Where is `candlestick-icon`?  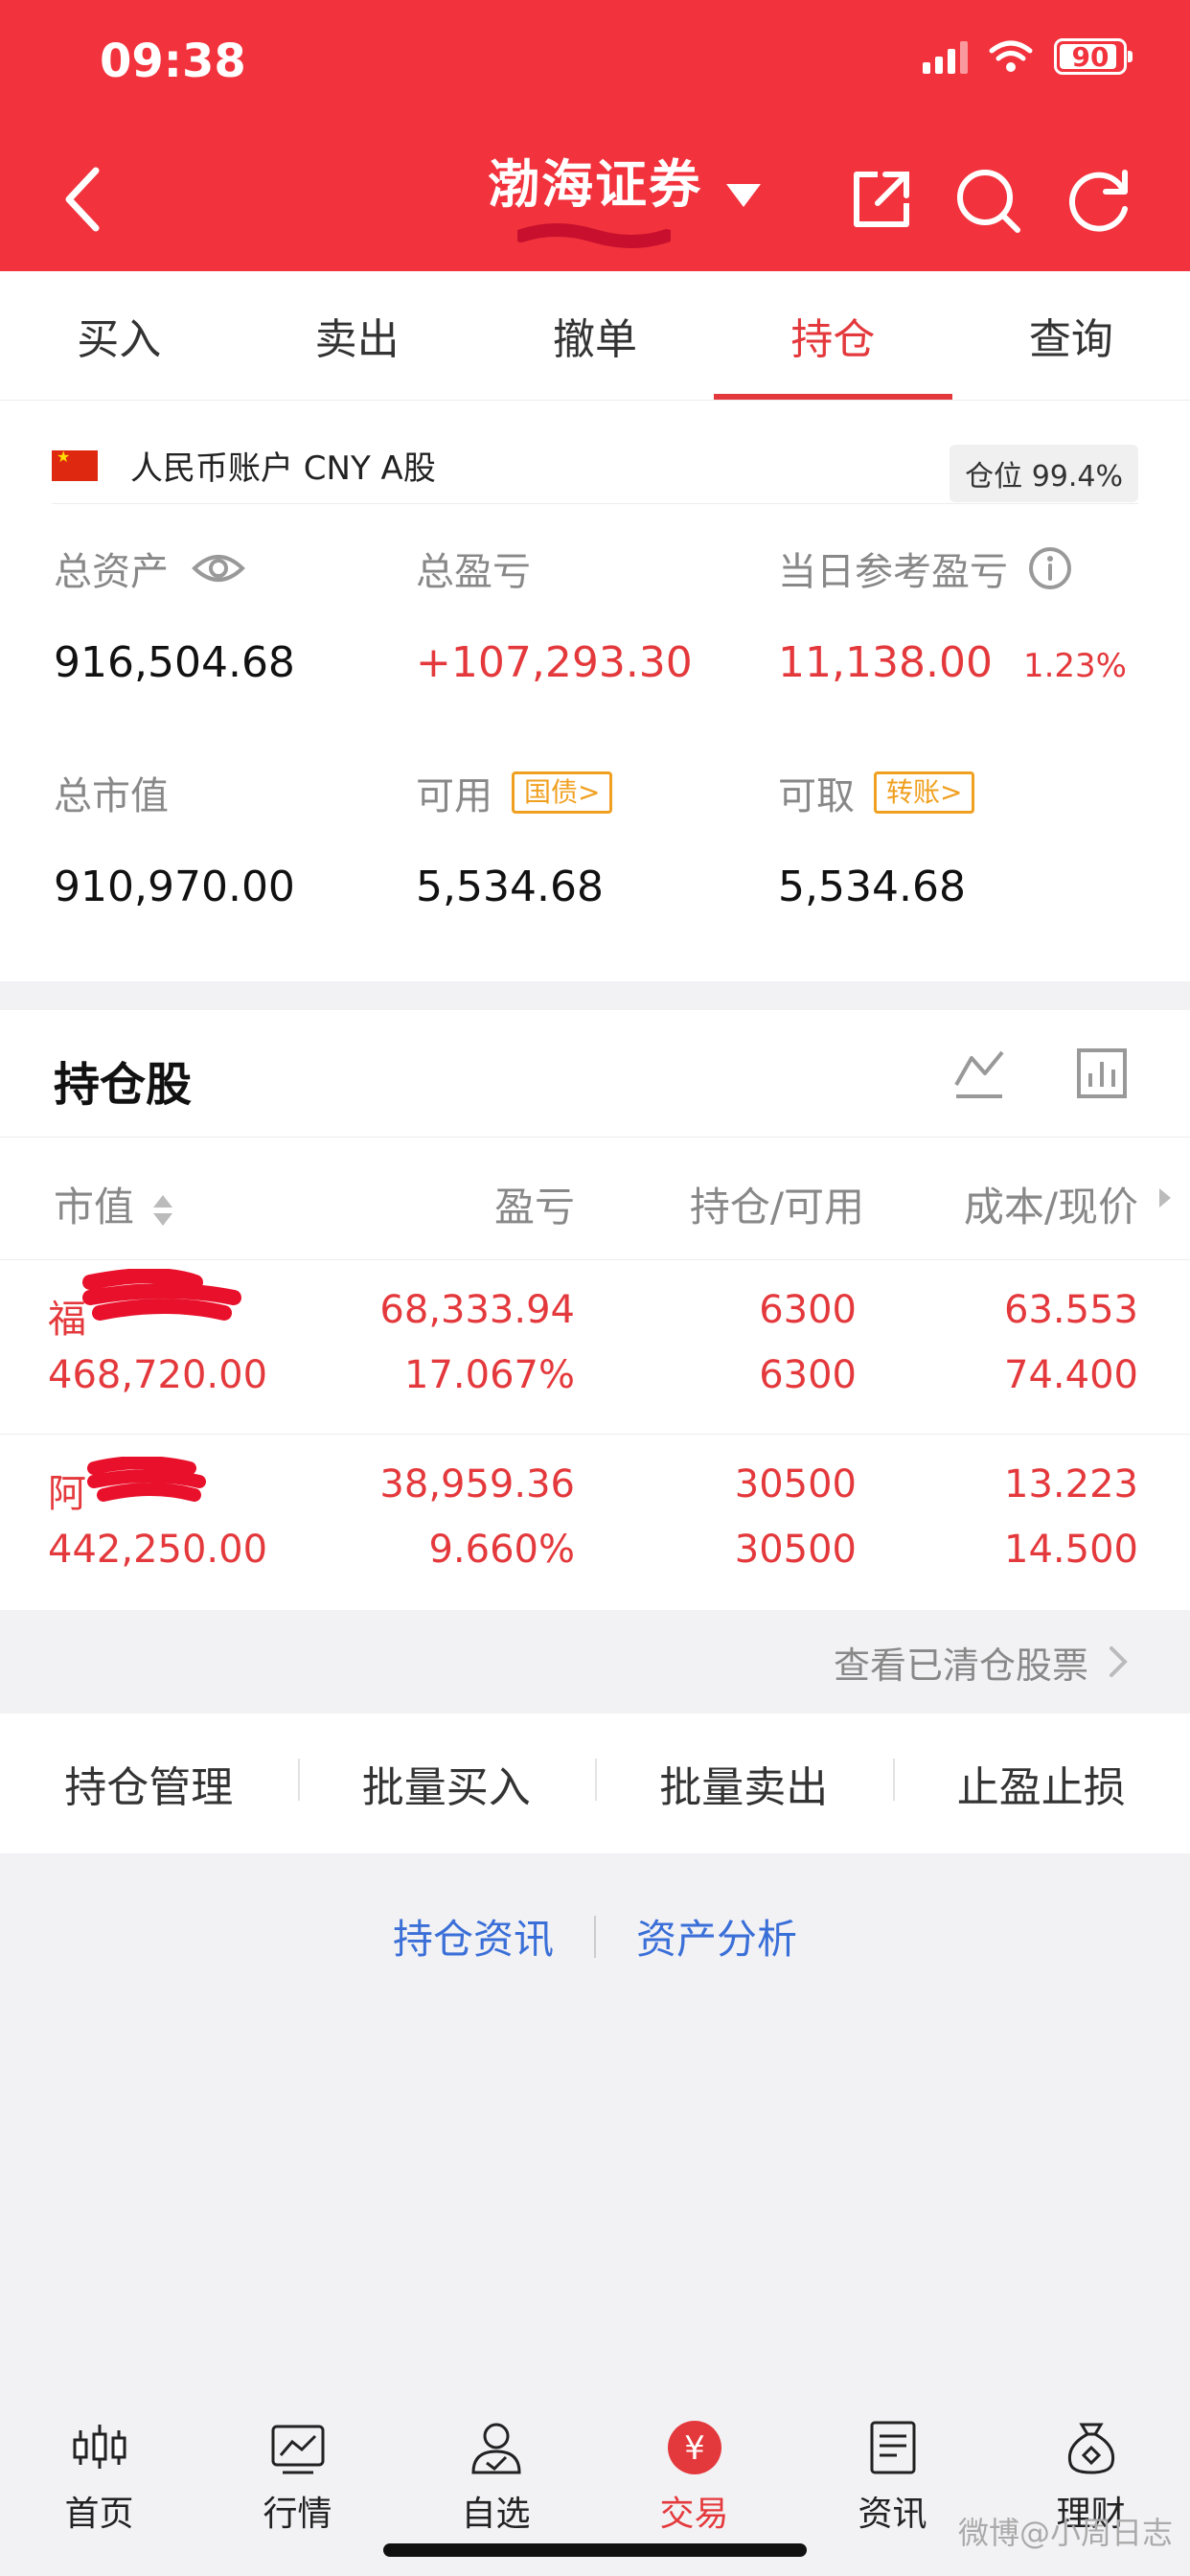
candlestick-icon is located at coordinates (99, 2447).